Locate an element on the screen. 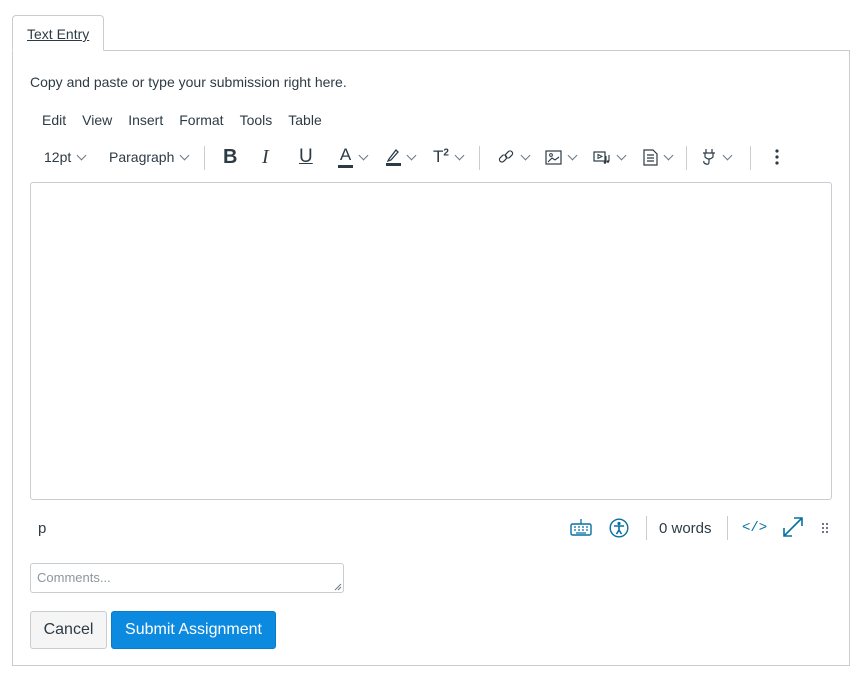 The height and width of the screenshot is (681, 862). underline-button: U is located at coordinates (306, 157).